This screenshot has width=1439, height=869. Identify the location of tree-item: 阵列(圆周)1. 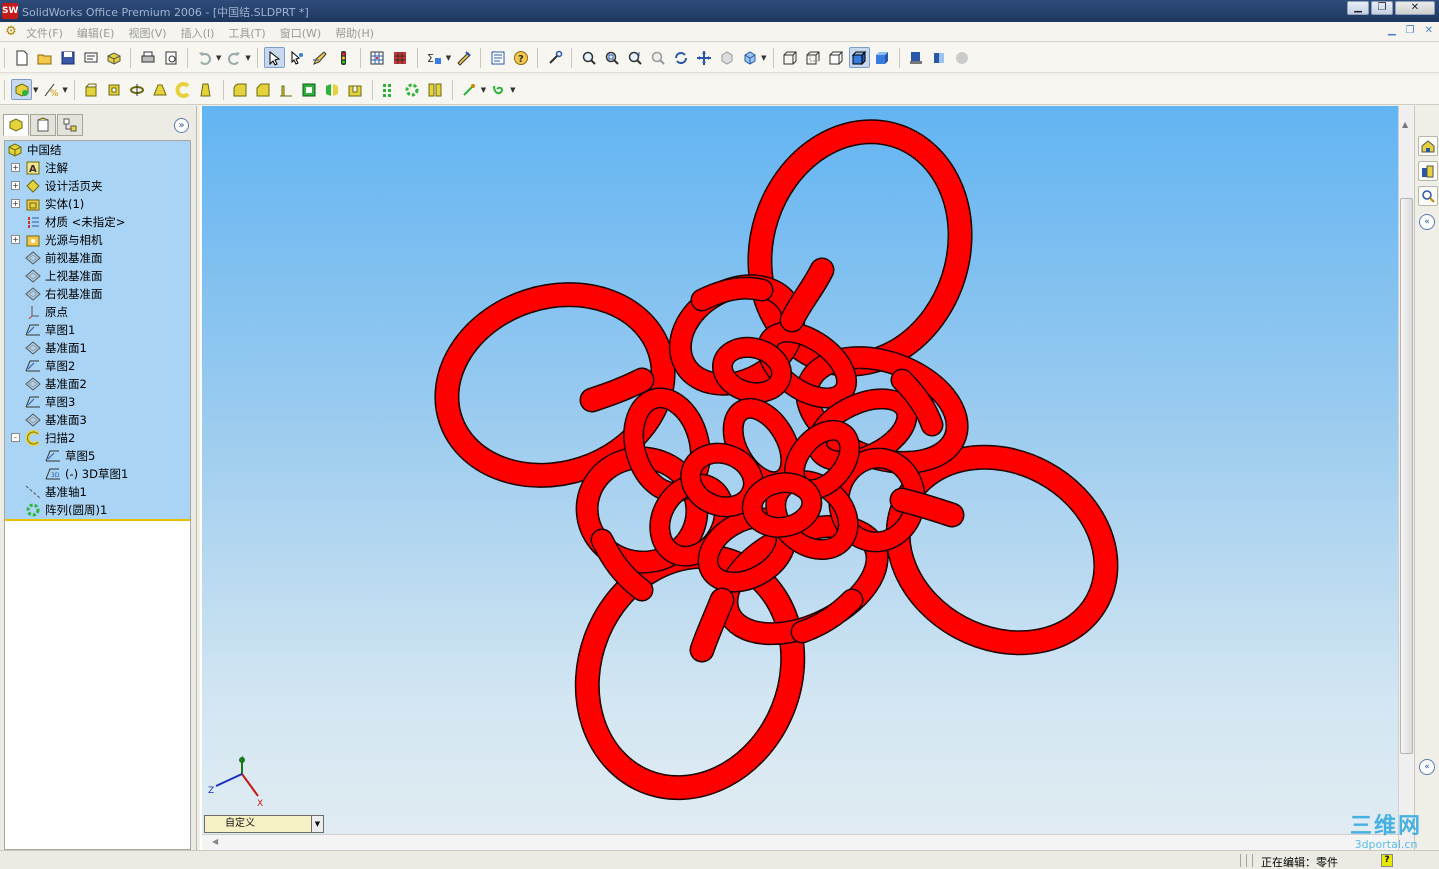
(66, 510).